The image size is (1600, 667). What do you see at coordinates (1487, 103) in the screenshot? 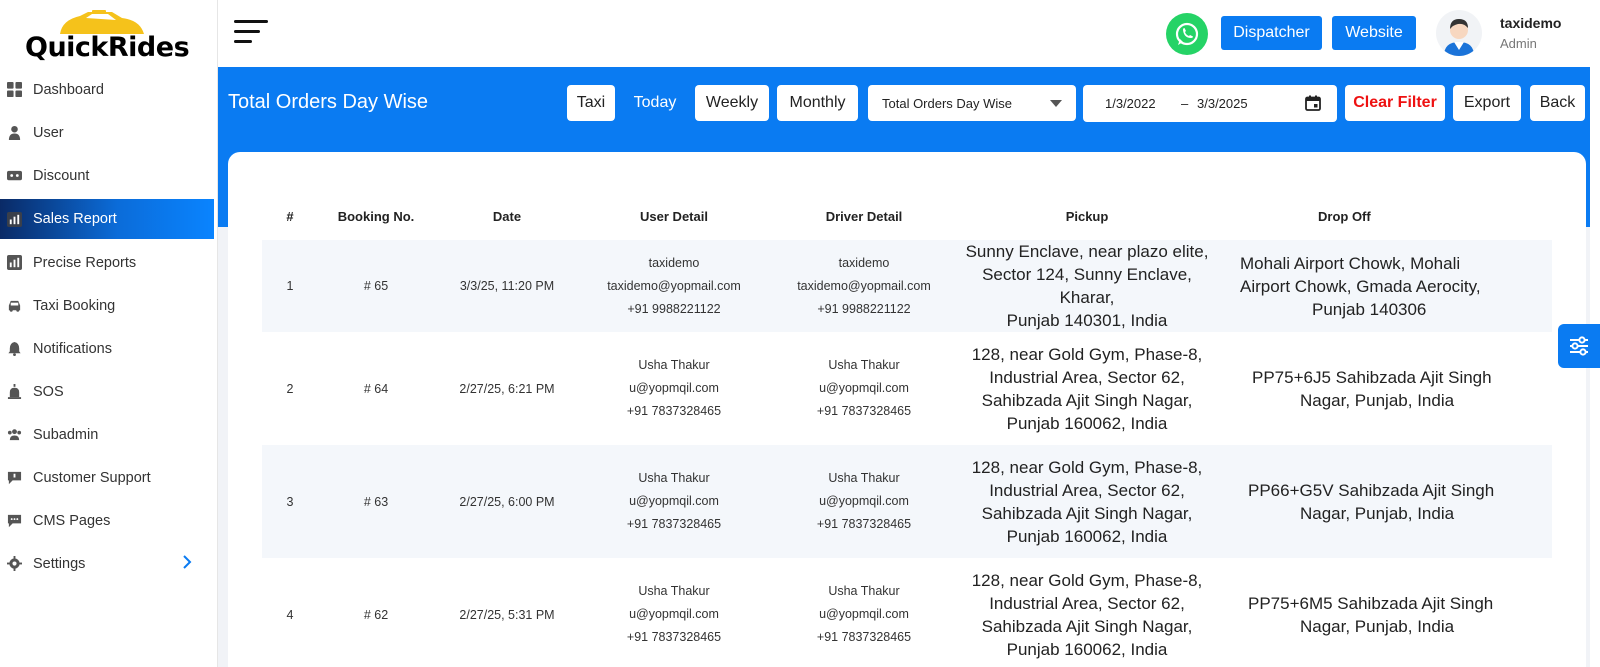
I see `export-button: Export` at bounding box center [1487, 103].